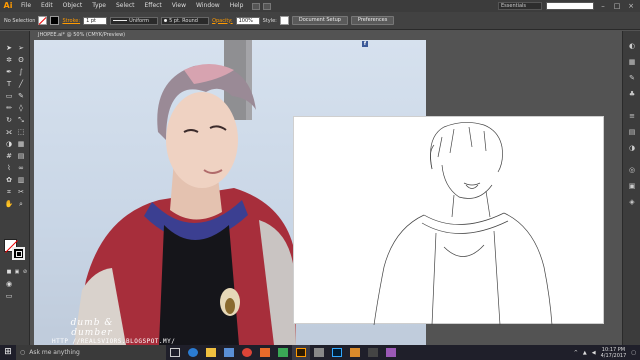 The image size is (640, 360). Describe the element at coordinates (284, 20) in the screenshot. I see `graphic-style-swatch` at that location.